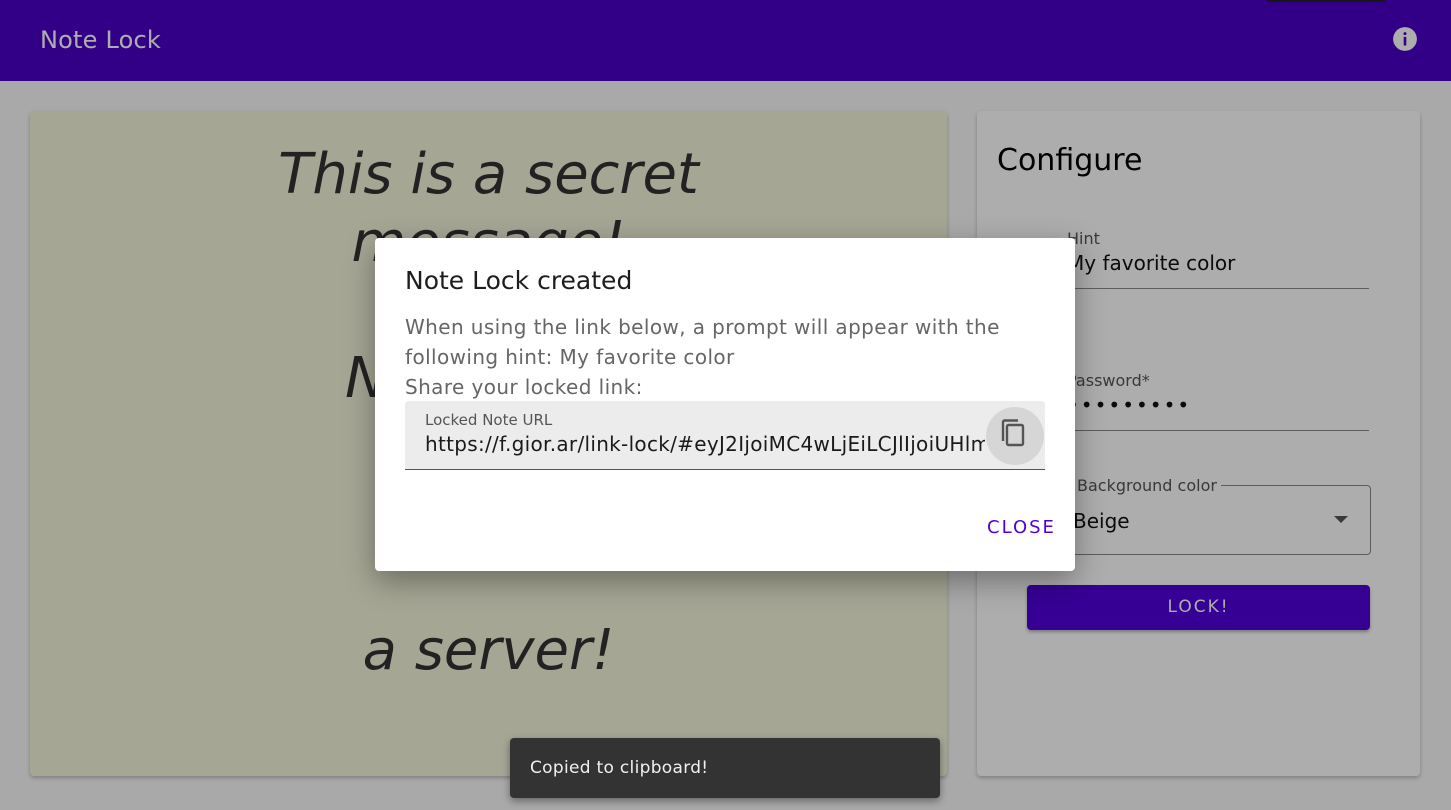 The height and width of the screenshot is (810, 1451). Describe the element at coordinates (570, 357) in the screenshot. I see `dialog-body-line: following hint: My favorite color` at that location.